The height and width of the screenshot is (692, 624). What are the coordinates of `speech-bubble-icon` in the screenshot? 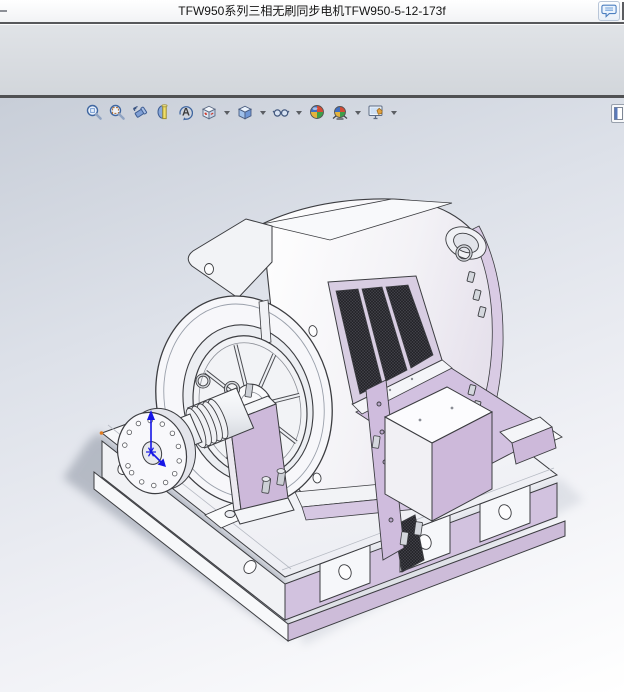 It's located at (609, 11).